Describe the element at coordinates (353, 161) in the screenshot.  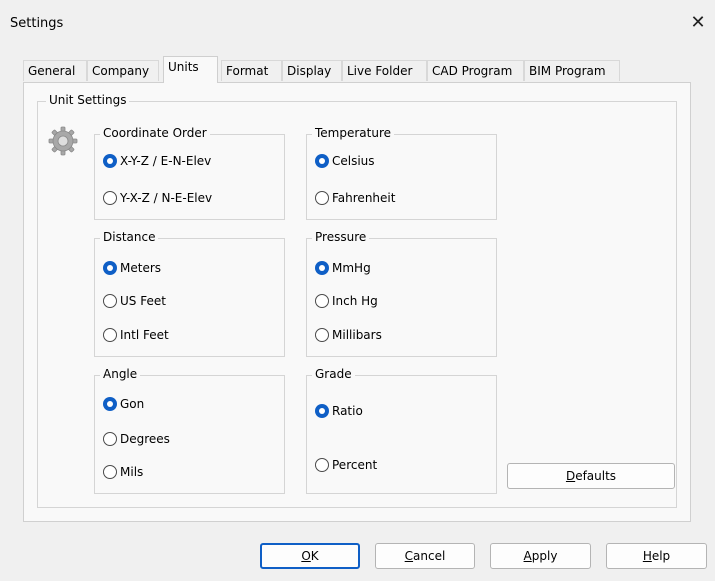
I see `radio-label: Celsius` at that location.